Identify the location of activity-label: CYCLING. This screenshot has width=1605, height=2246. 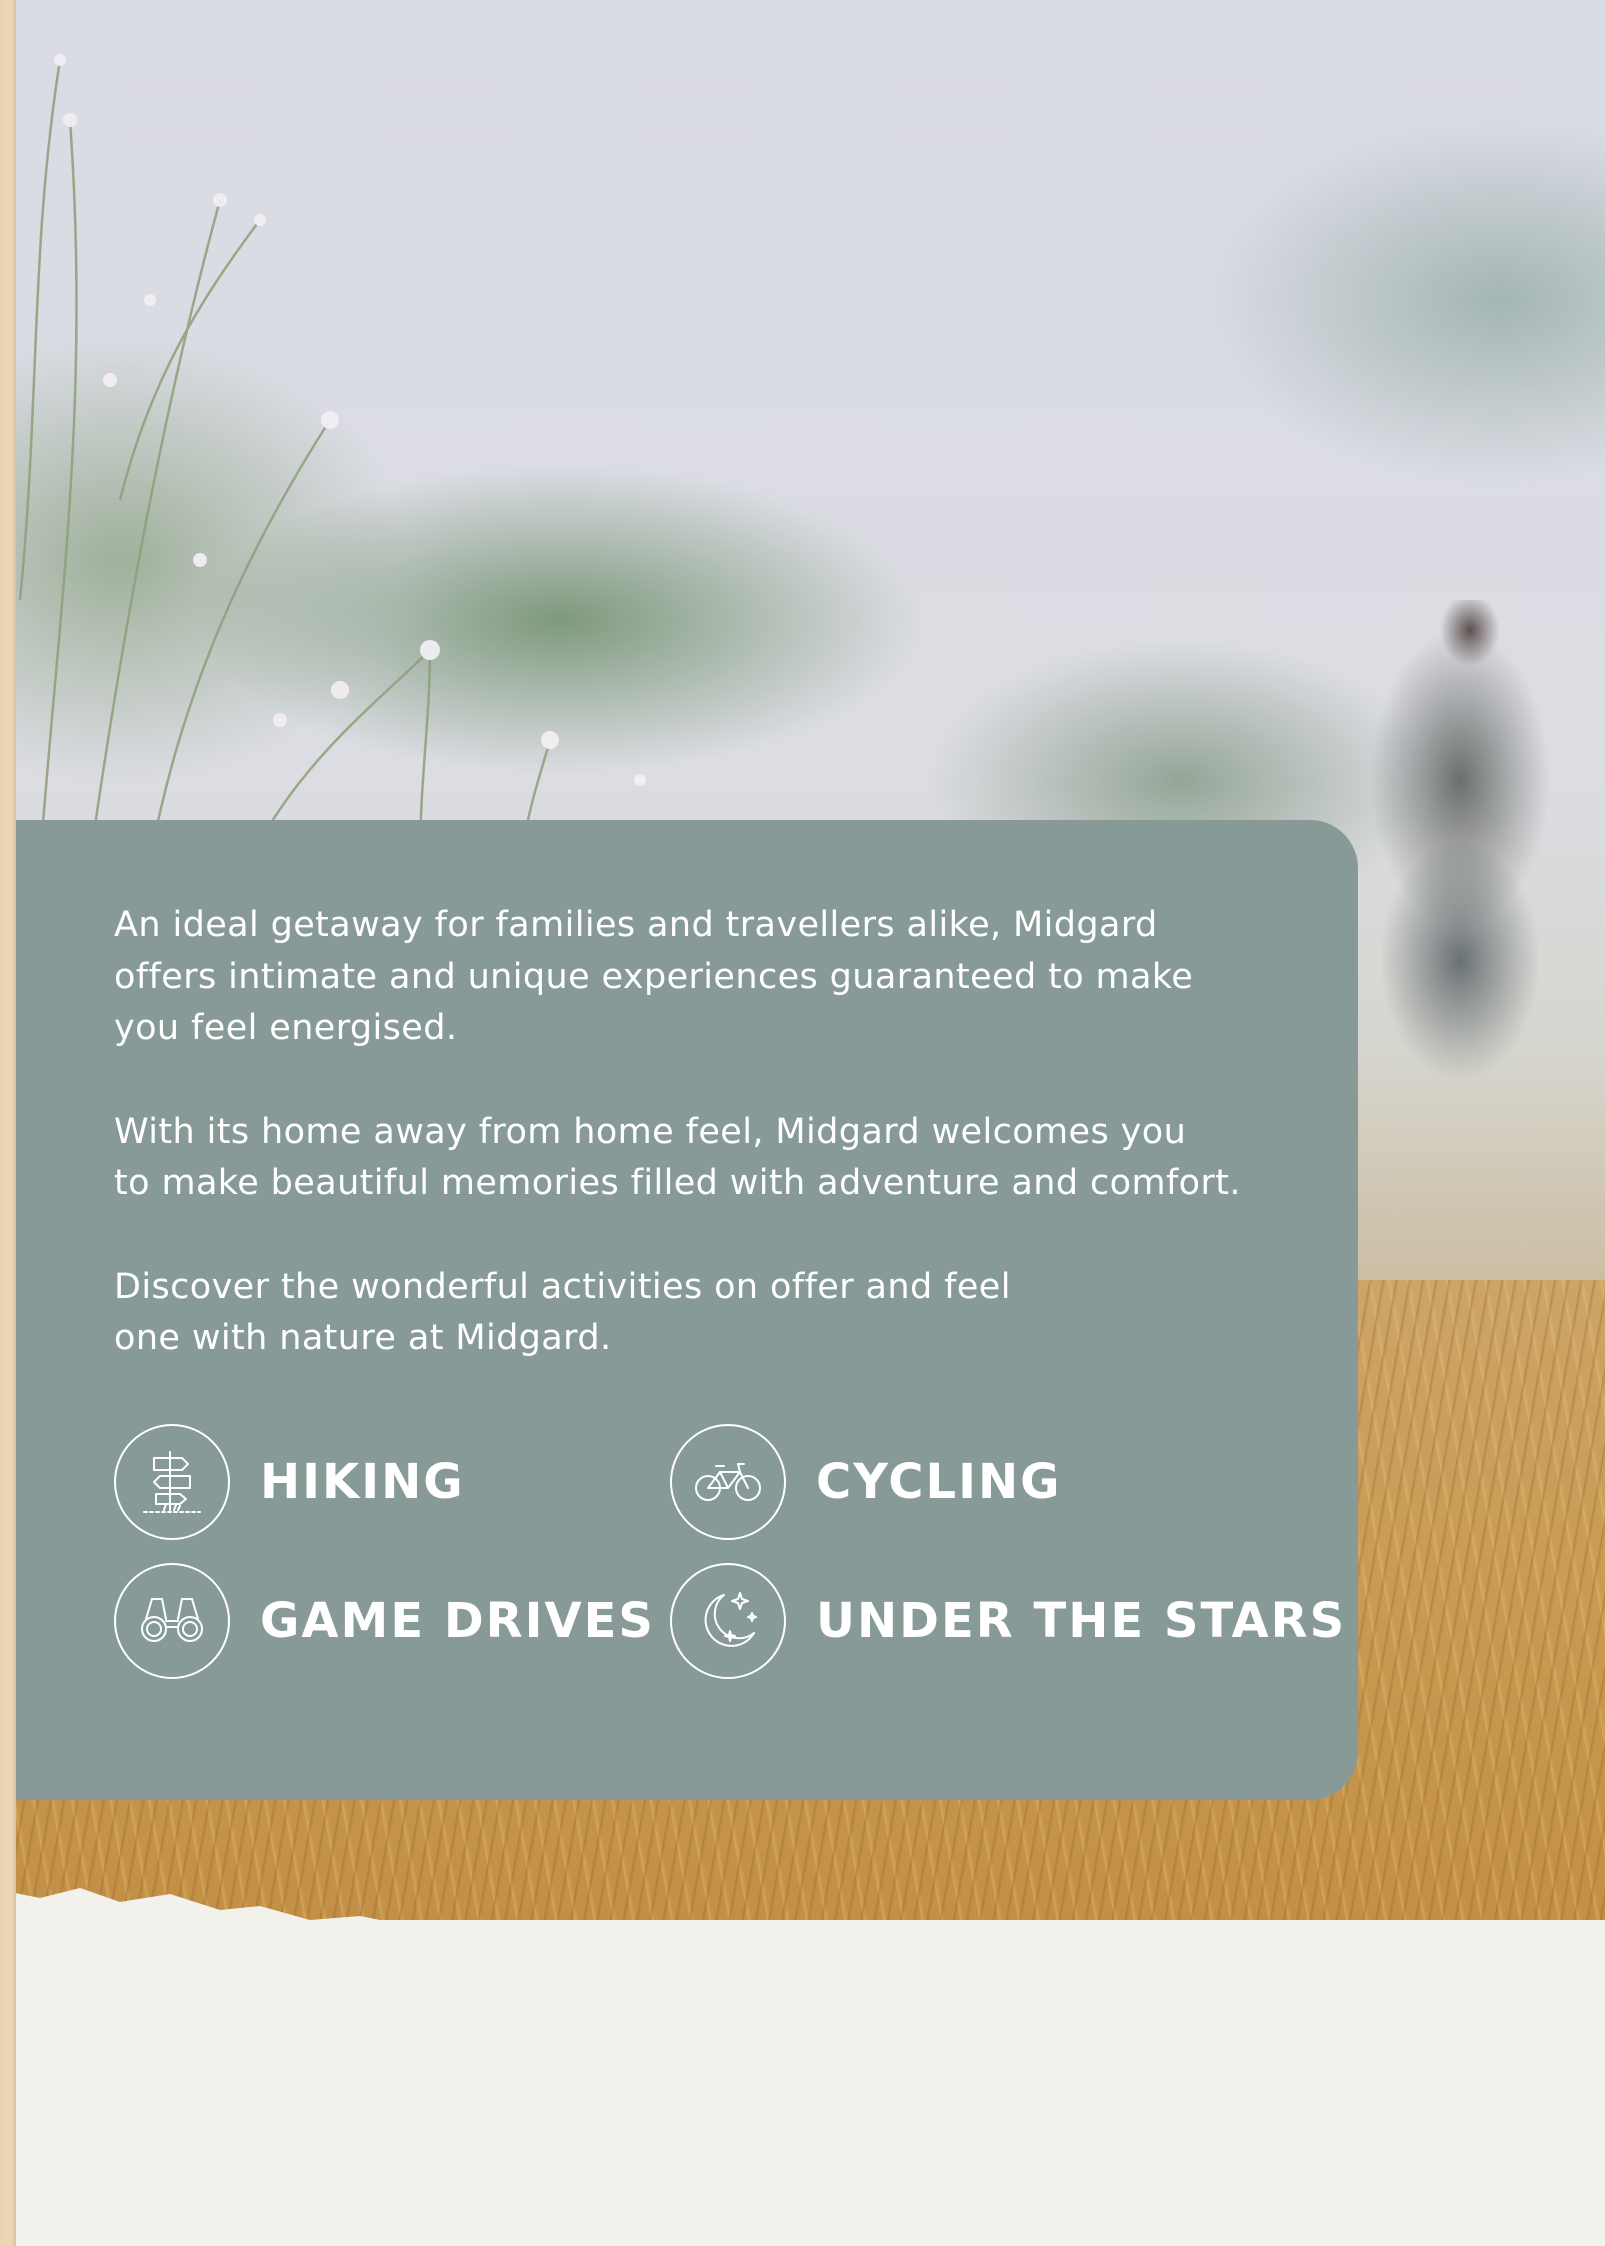
(939, 1482).